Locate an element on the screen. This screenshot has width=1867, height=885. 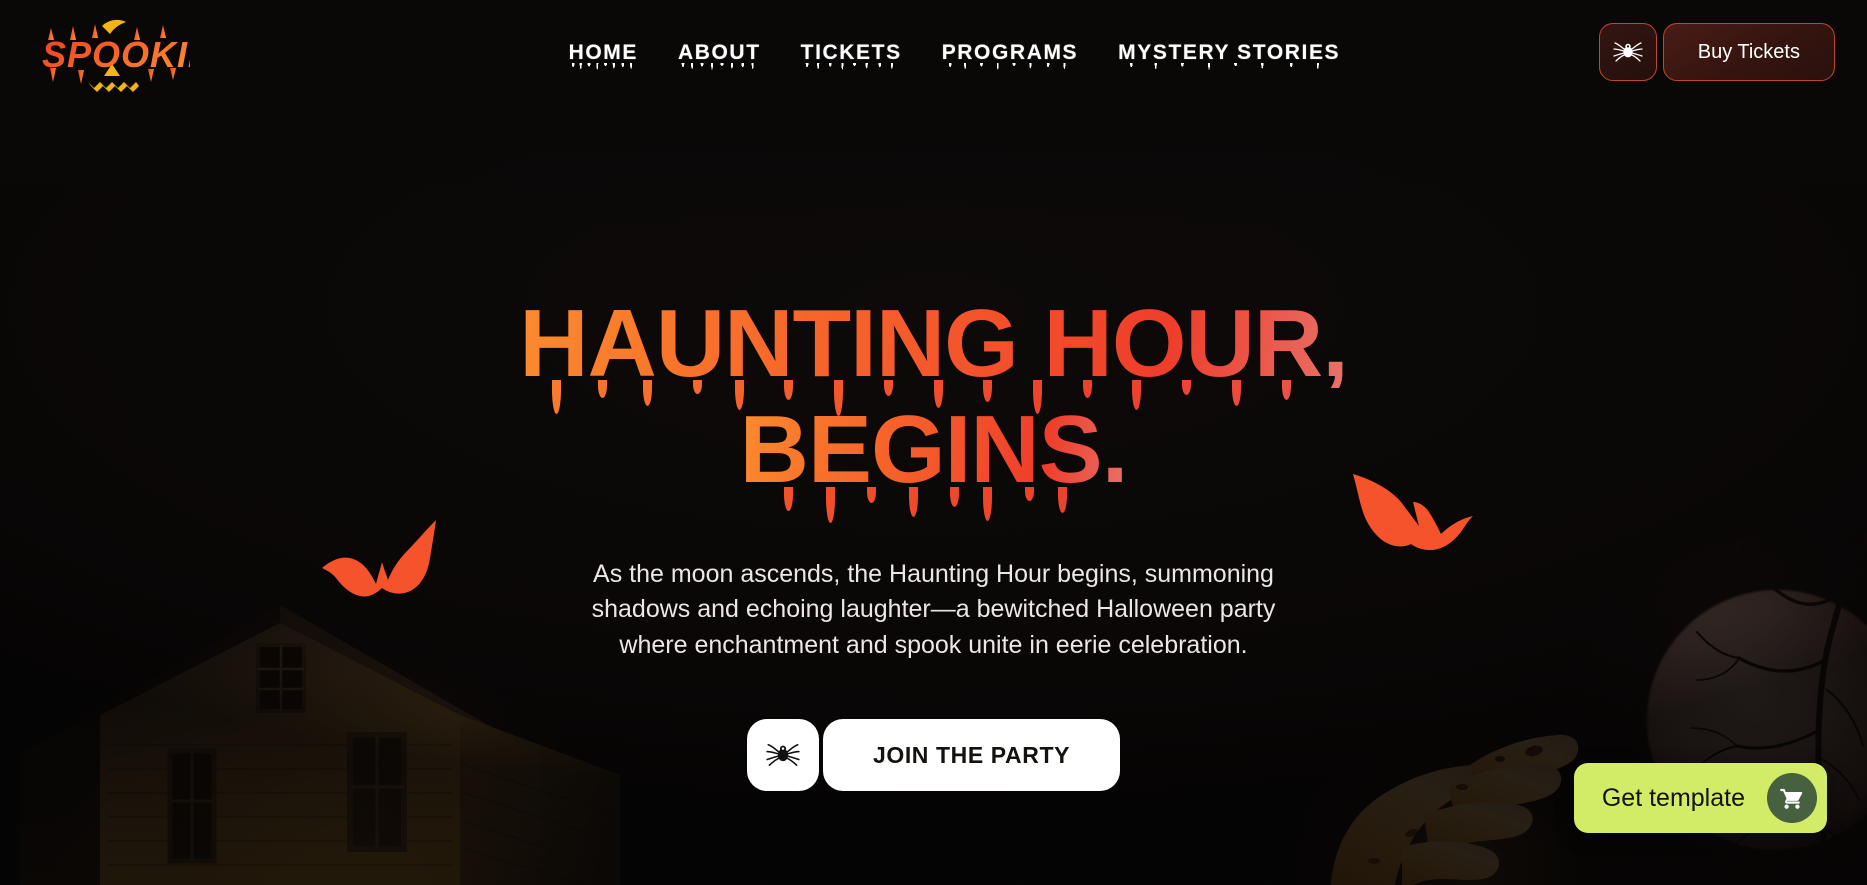
site-header: SPOOKIE HOME ABOUT TICKETS PROGR is located at coordinates (933, 52).